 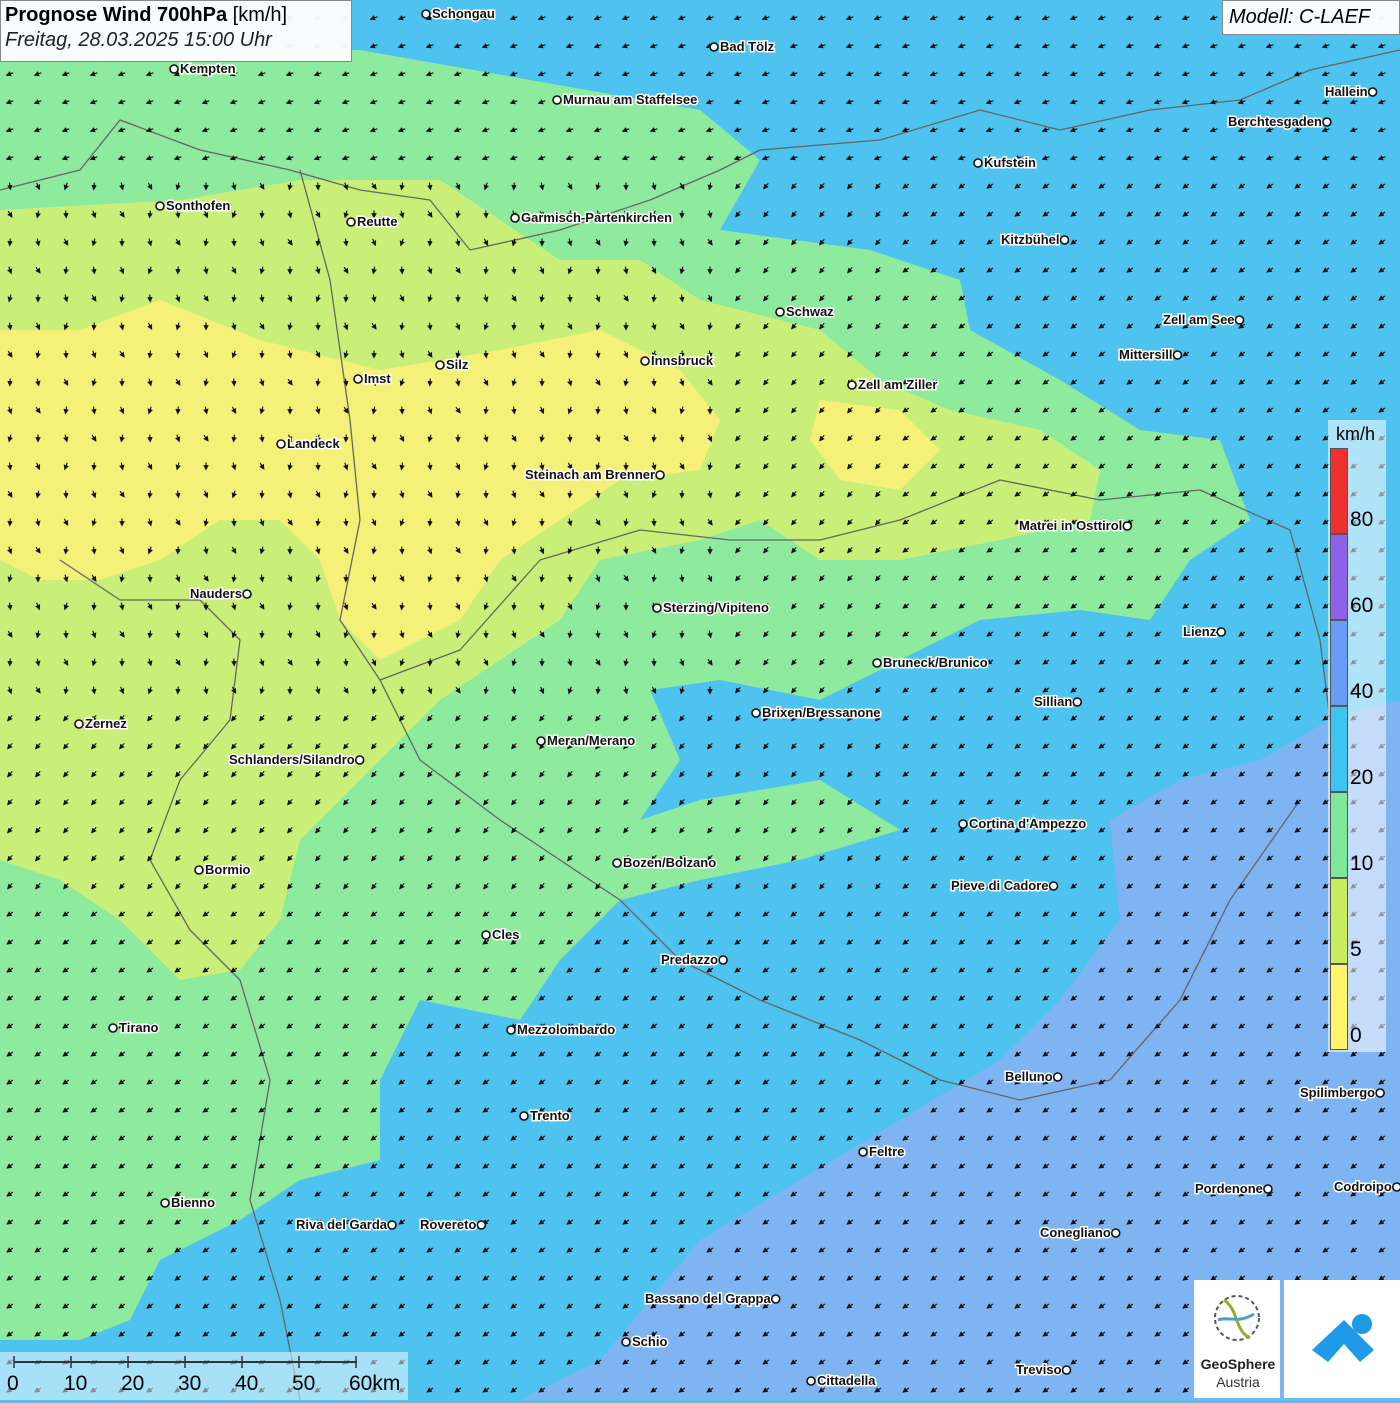 What do you see at coordinates (116, 15) in the screenshot?
I see `title-text: Prognose Wind 700hPa` at bounding box center [116, 15].